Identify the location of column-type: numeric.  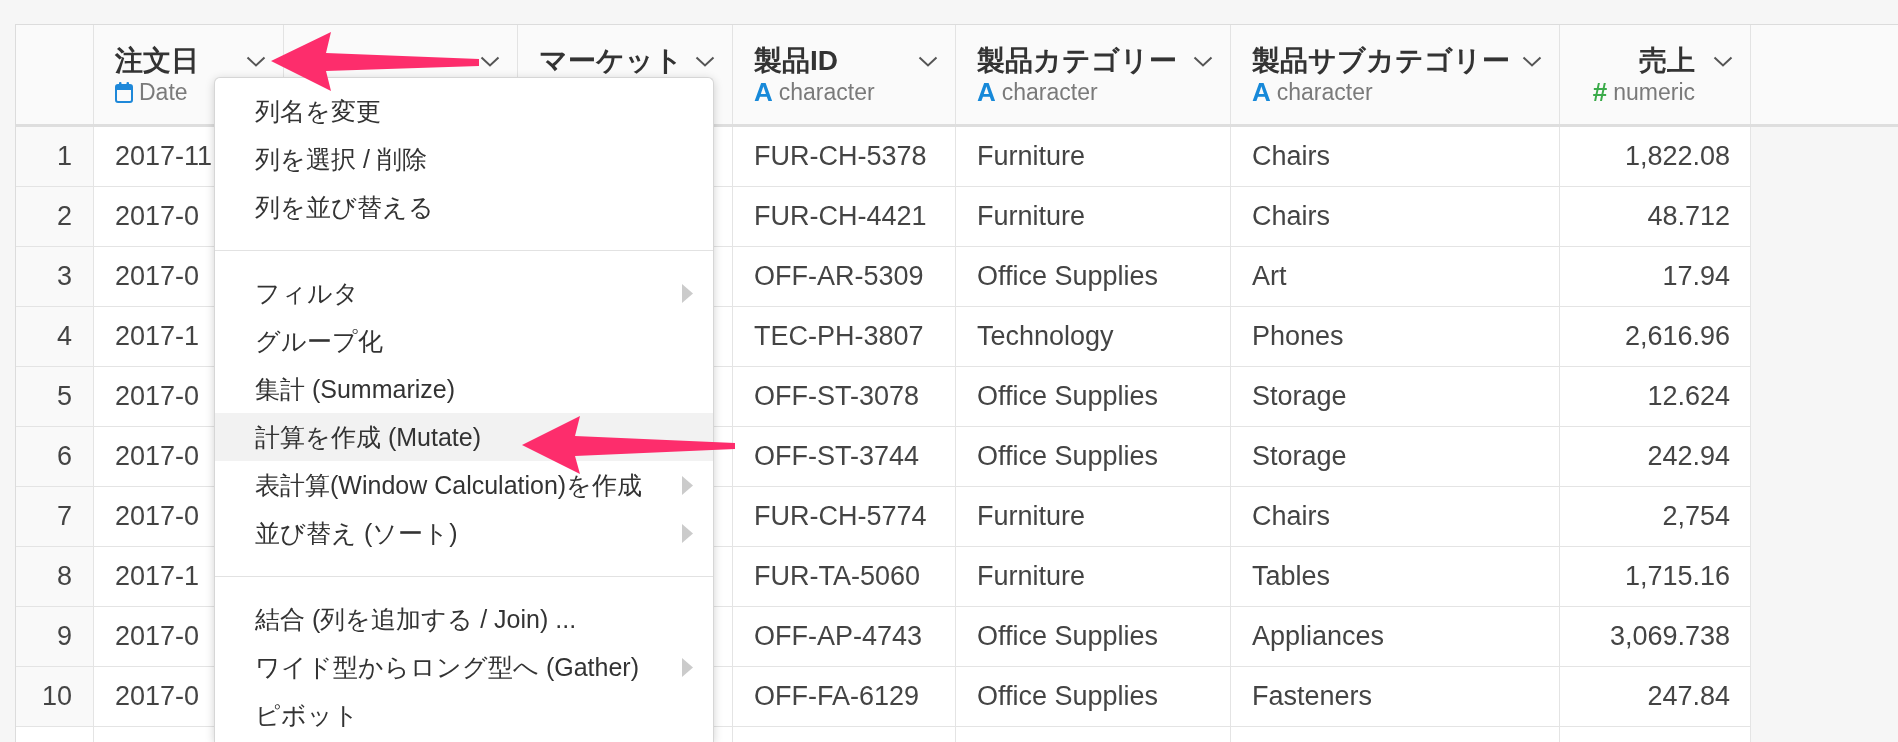
(1654, 92).